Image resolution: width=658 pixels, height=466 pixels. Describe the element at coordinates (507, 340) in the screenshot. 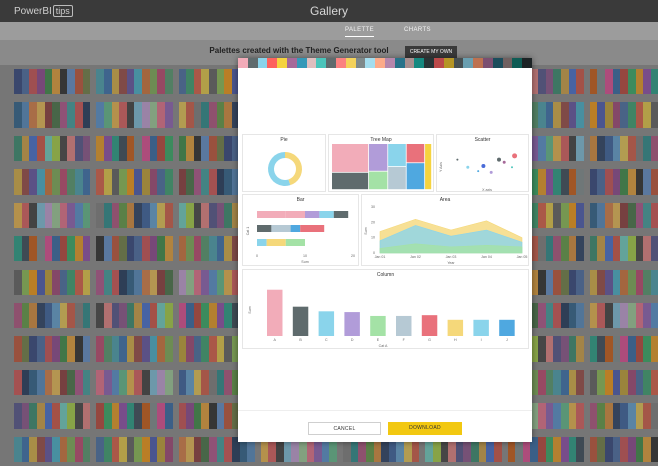

I see `column-tick-label: J` at that location.